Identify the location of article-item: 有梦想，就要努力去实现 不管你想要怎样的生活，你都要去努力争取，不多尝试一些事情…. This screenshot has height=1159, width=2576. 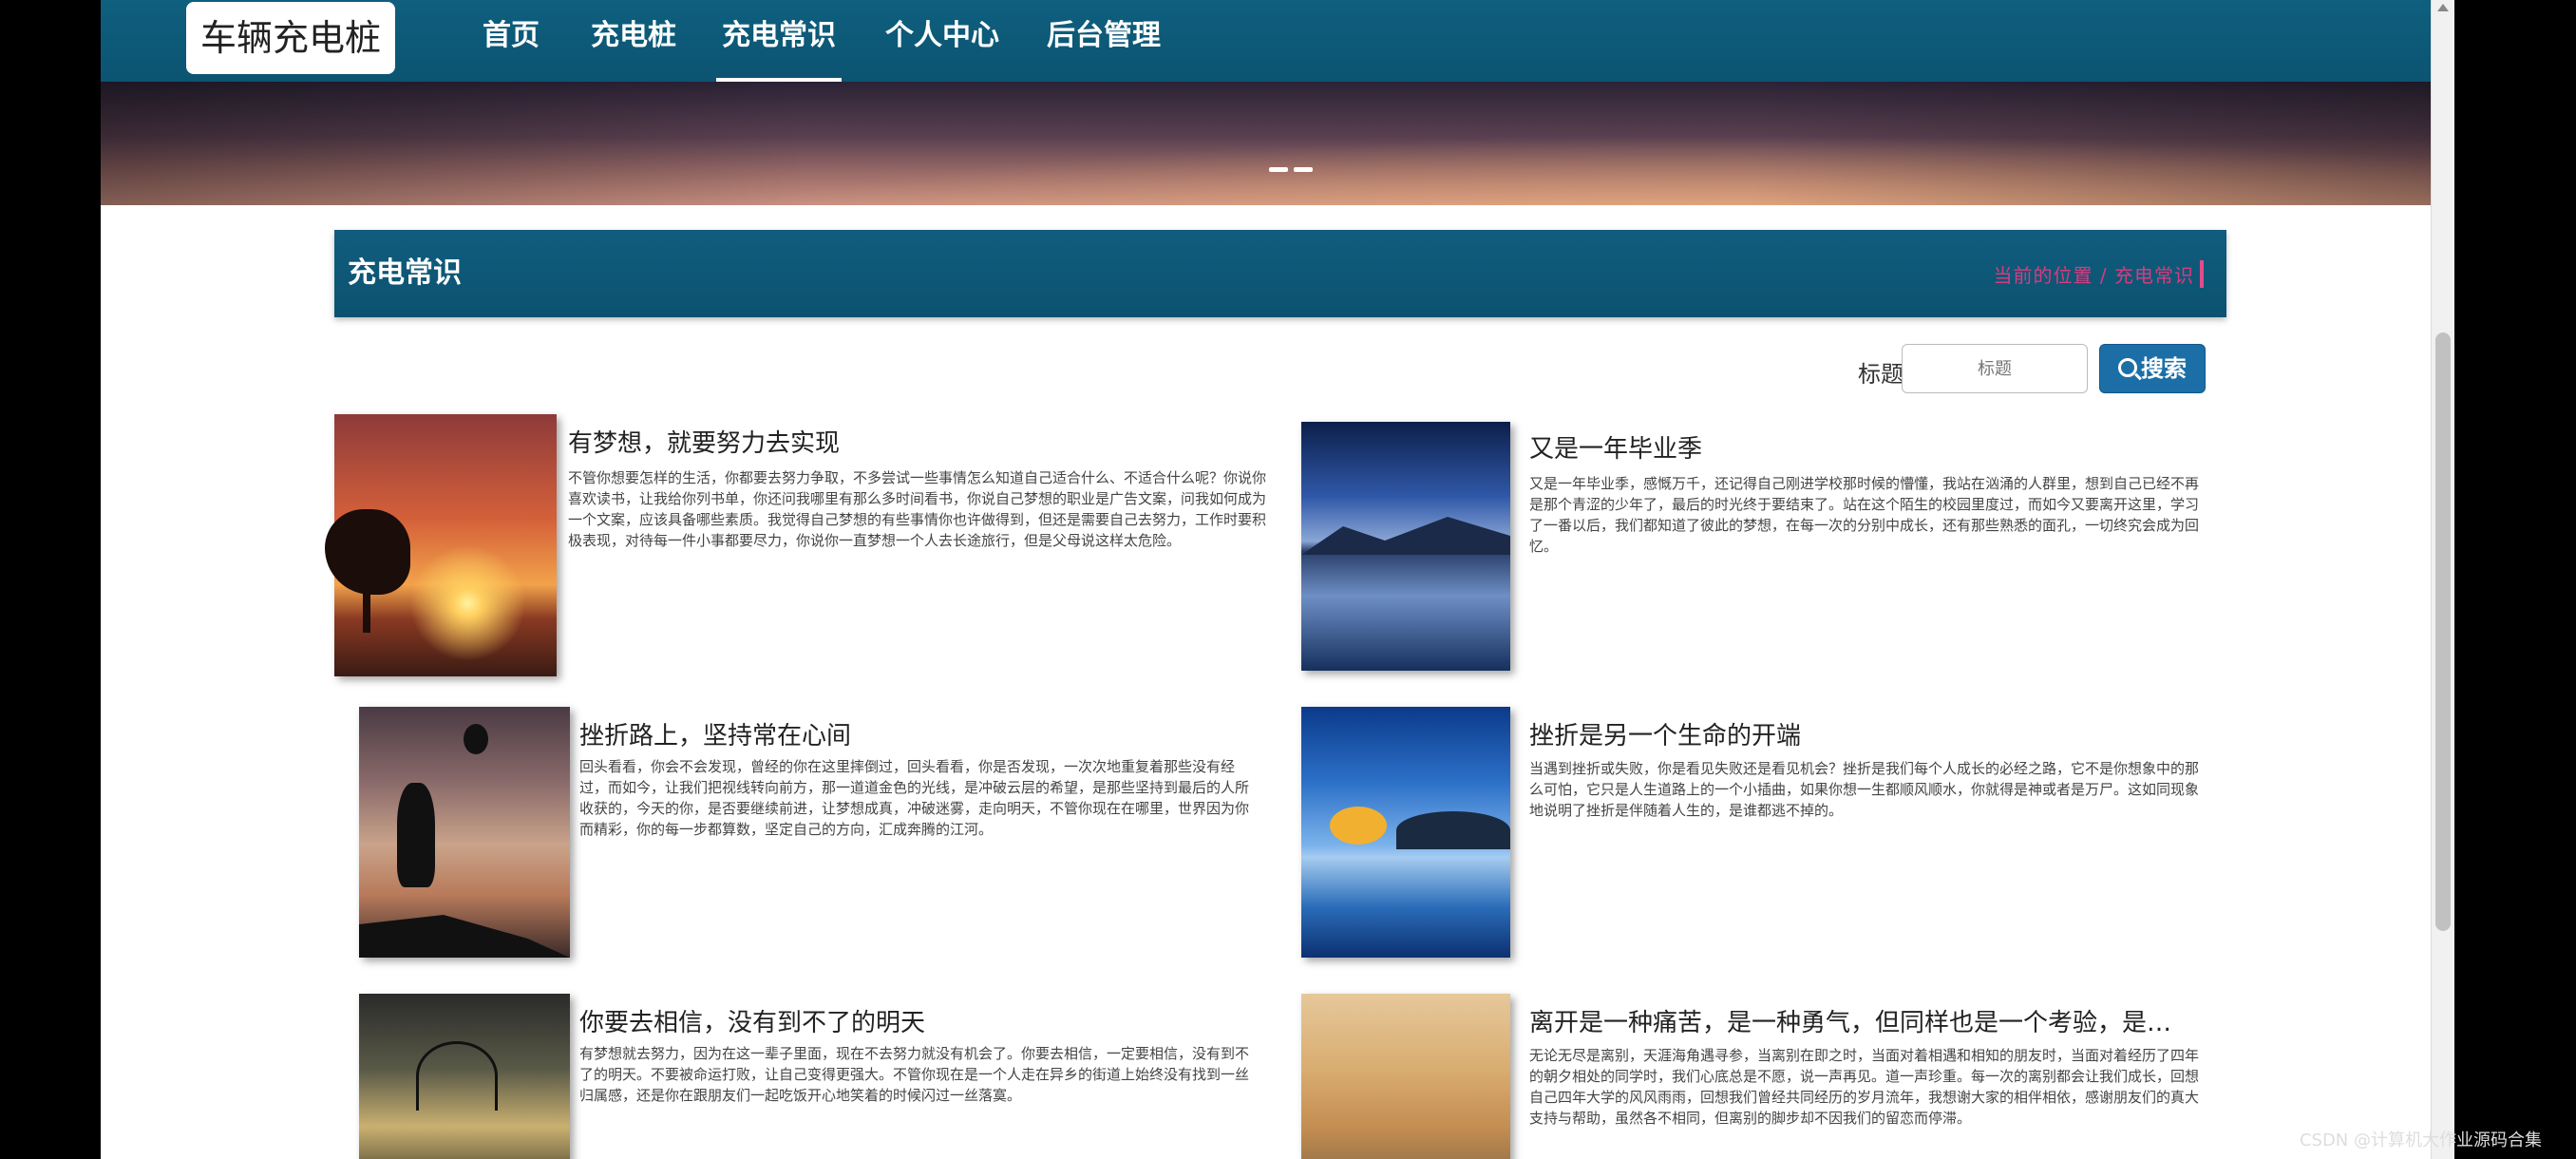
(852, 547).